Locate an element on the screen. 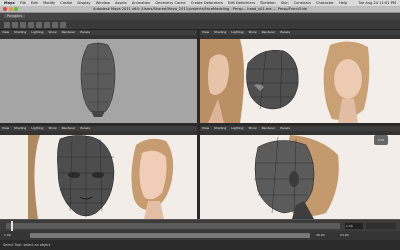  range-right-field: 24.00 is located at coordinates (344, 235).